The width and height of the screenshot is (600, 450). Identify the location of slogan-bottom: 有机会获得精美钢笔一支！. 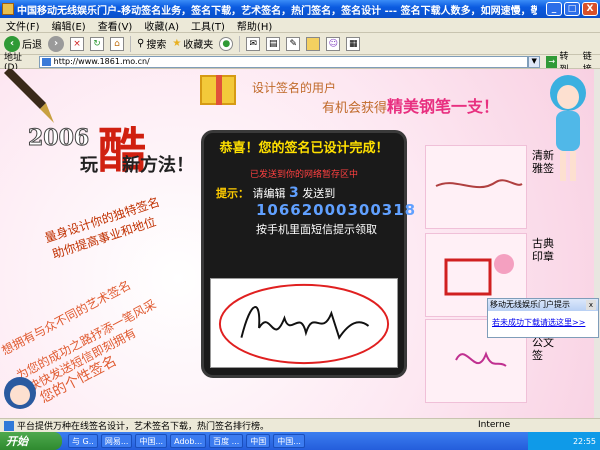
(410, 105).